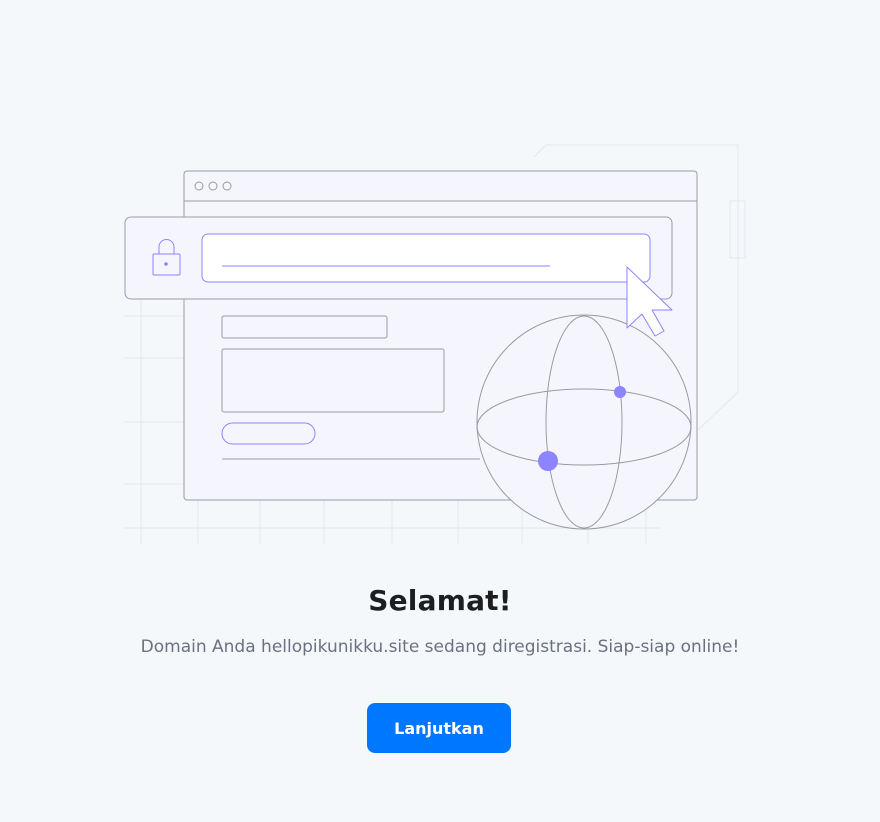 Image resolution: width=880 pixels, height=822 pixels. Describe the element at coordinates (440, 600) in the screenshot. I see `page-title: Selamat!` at that location.